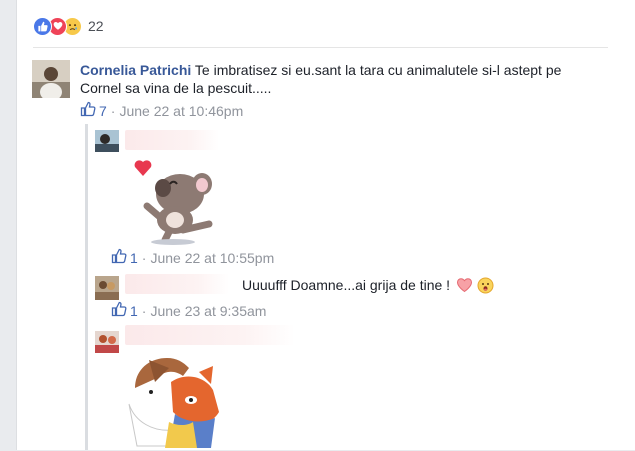 The image size is (635, 451). I want to click on reply-body: Uuuufff Doamne...ai grija de tine !, so click(368, 285).